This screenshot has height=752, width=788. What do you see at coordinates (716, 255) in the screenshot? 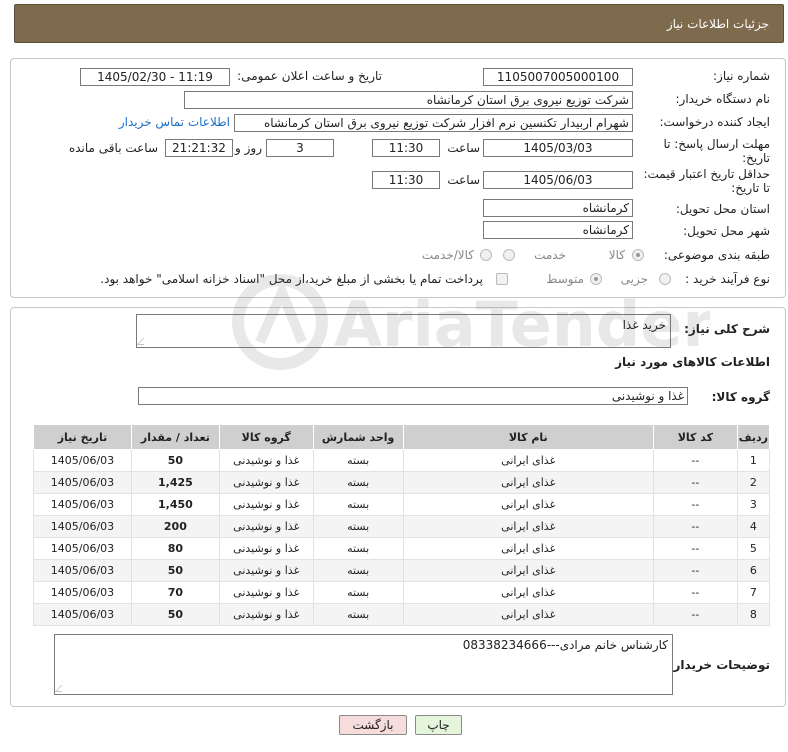
I see `category-label: طبقه بندی موضوعی:` at bounding box center [716, 255].